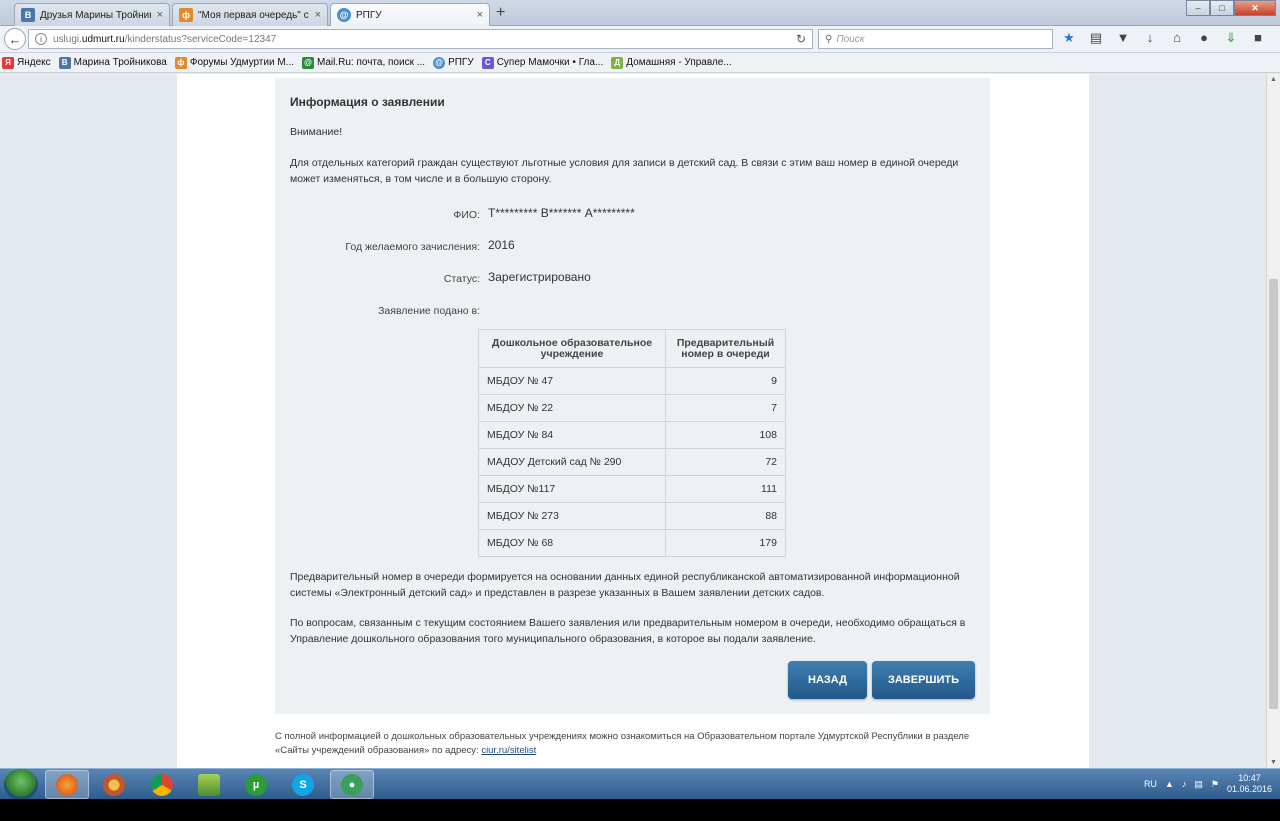  I want to click on scroll-down-icon: ▼, so click(1273, 762).